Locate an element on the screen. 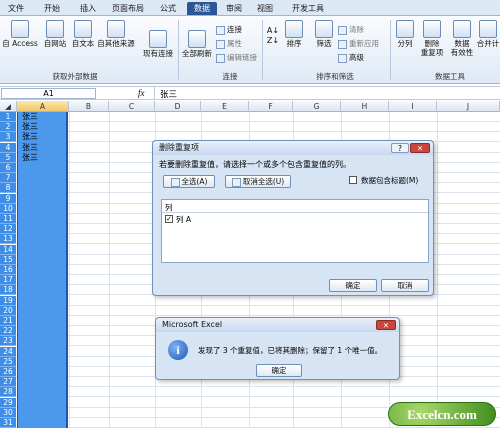 This screenshot has height=428, width=500. cancel-button: 取消 is located at coordinates (405, 285).